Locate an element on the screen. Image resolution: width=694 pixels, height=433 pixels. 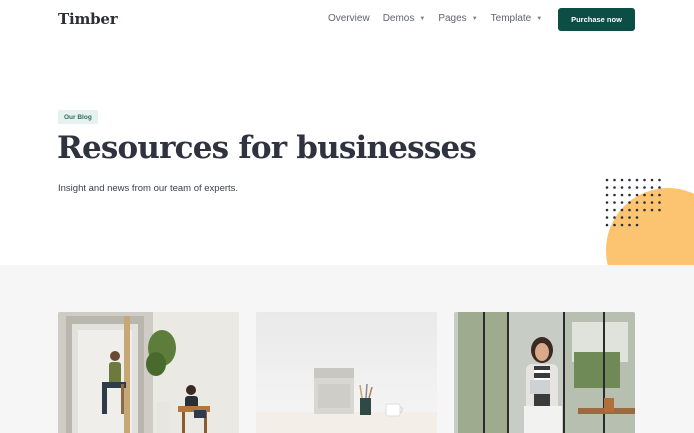
nav-item-overview: Overview is located at coordinates (349, 18).